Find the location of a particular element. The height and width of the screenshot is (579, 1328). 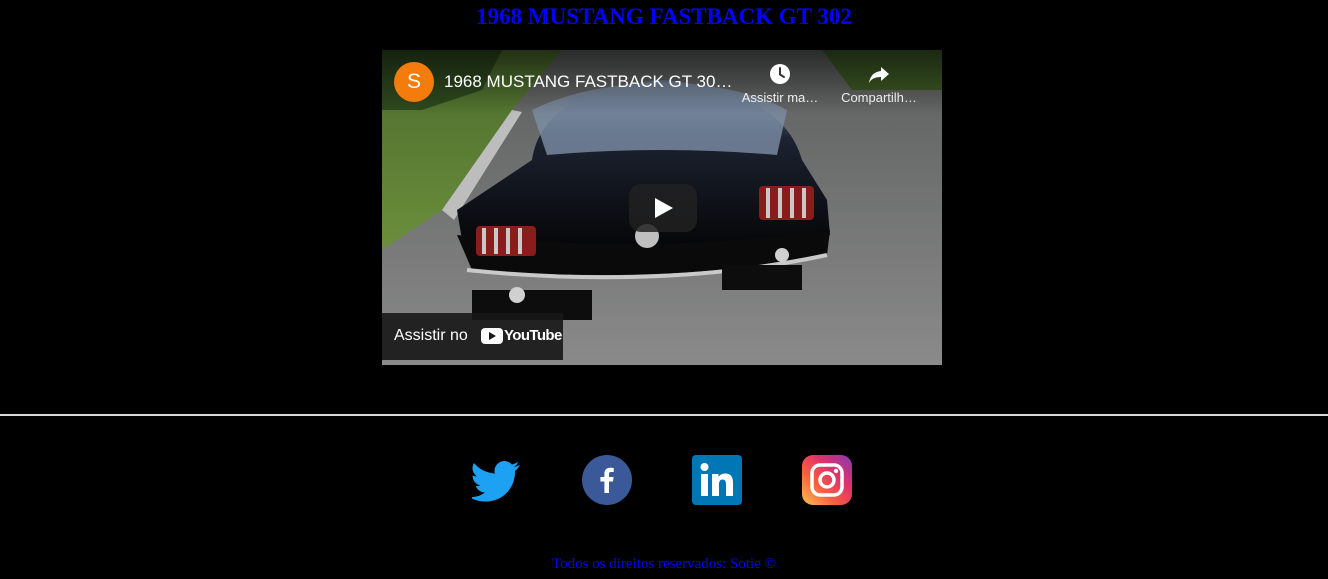

watch-on-label: Assistir no is located at coordinates (431, 335).